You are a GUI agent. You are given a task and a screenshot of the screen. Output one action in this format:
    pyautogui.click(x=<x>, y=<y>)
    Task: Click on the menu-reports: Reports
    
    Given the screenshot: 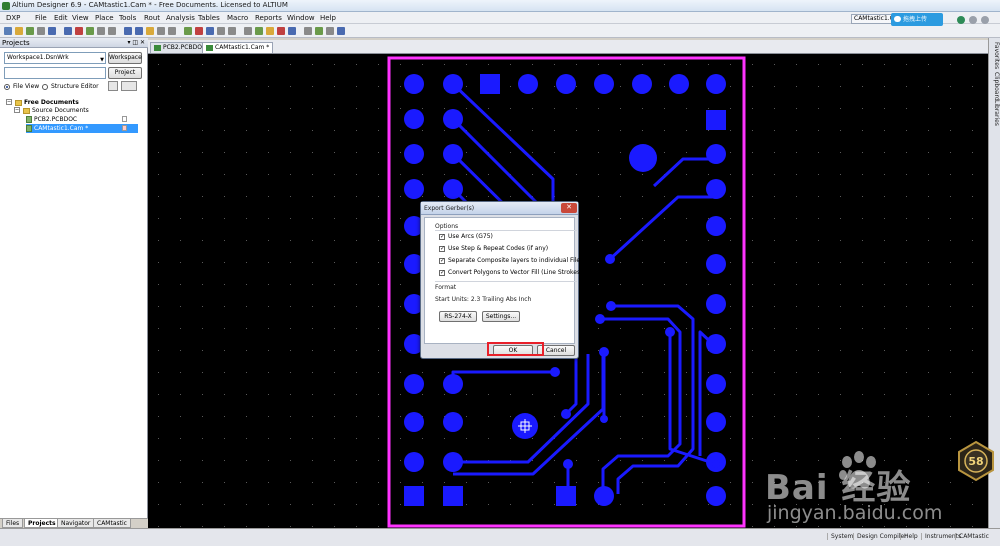 What is the action you would take?
    pyautogui.click(x=268, y=18)
    